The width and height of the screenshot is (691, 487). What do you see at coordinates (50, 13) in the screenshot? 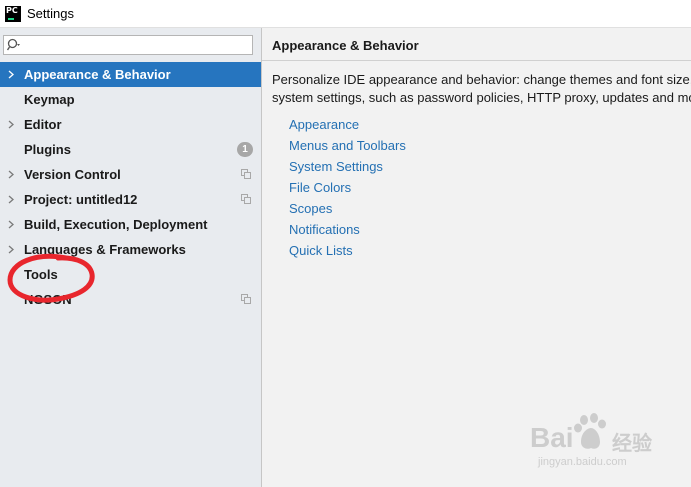
I see `window-title: Settings` at bounding box center [50, 13].